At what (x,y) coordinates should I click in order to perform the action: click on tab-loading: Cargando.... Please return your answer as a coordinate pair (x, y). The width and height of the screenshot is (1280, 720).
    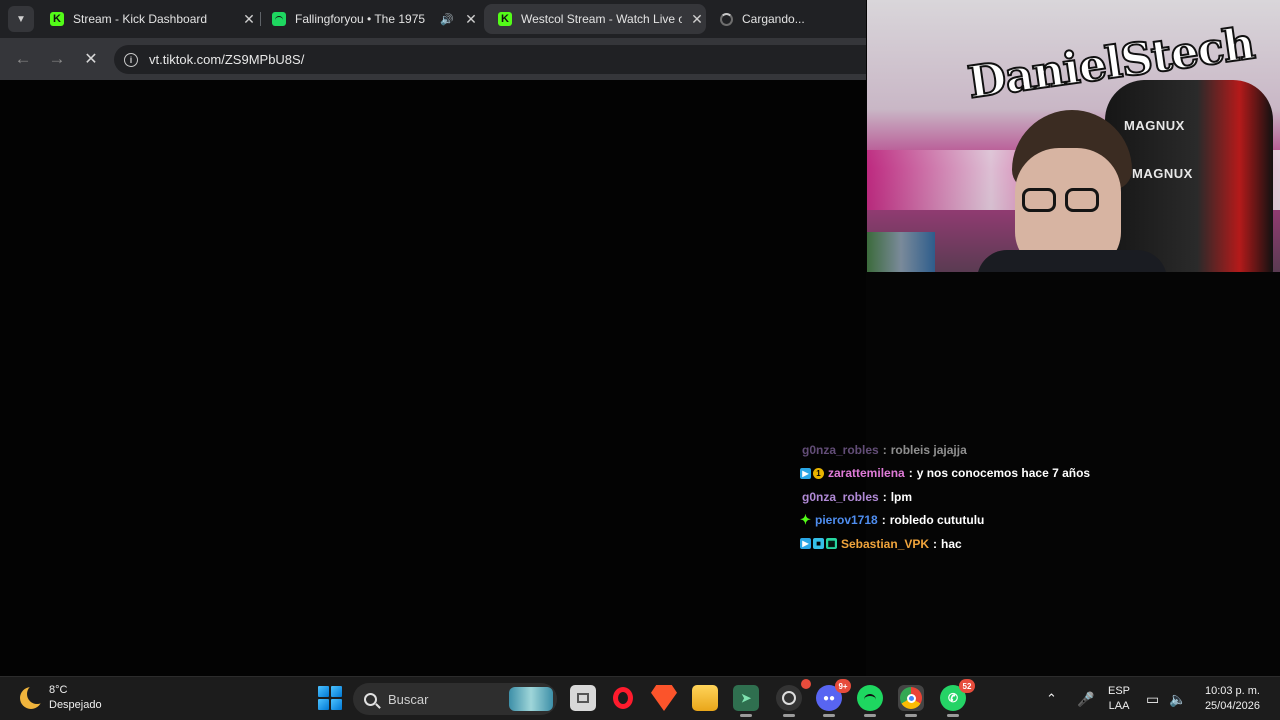
    Looking at the image, I should click on (786, 19).